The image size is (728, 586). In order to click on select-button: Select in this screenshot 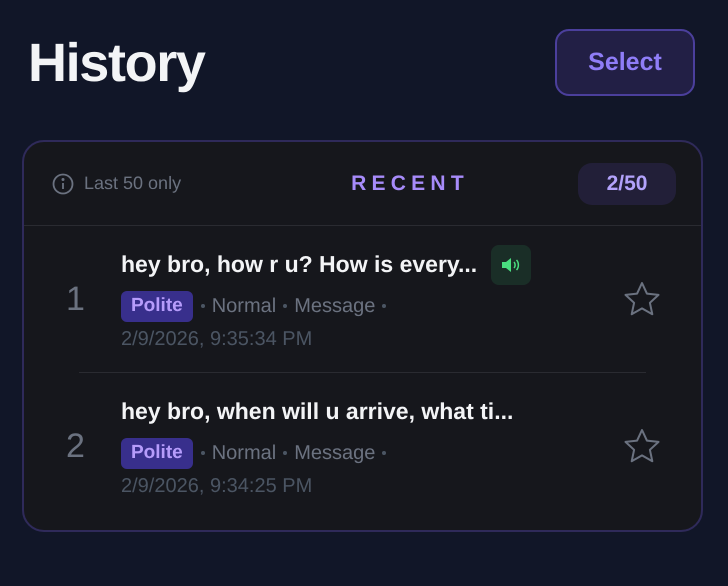, I will do `click(625, 62)`.